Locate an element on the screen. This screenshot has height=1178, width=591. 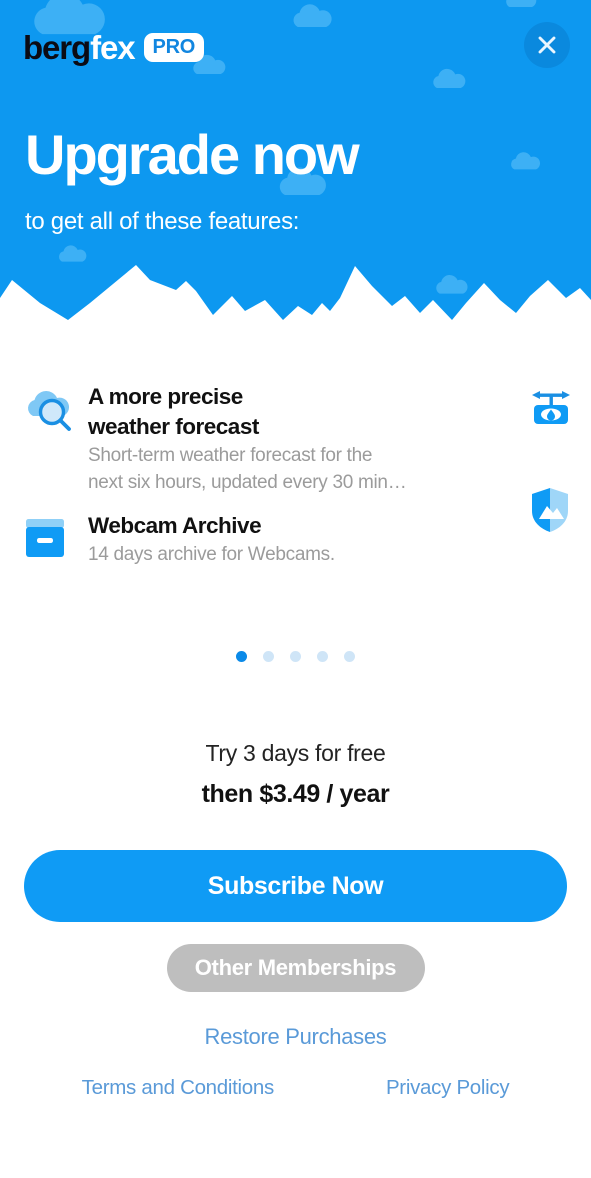
privacy-policy-link: Privacy Policy is located at coordinates (448, 1088).